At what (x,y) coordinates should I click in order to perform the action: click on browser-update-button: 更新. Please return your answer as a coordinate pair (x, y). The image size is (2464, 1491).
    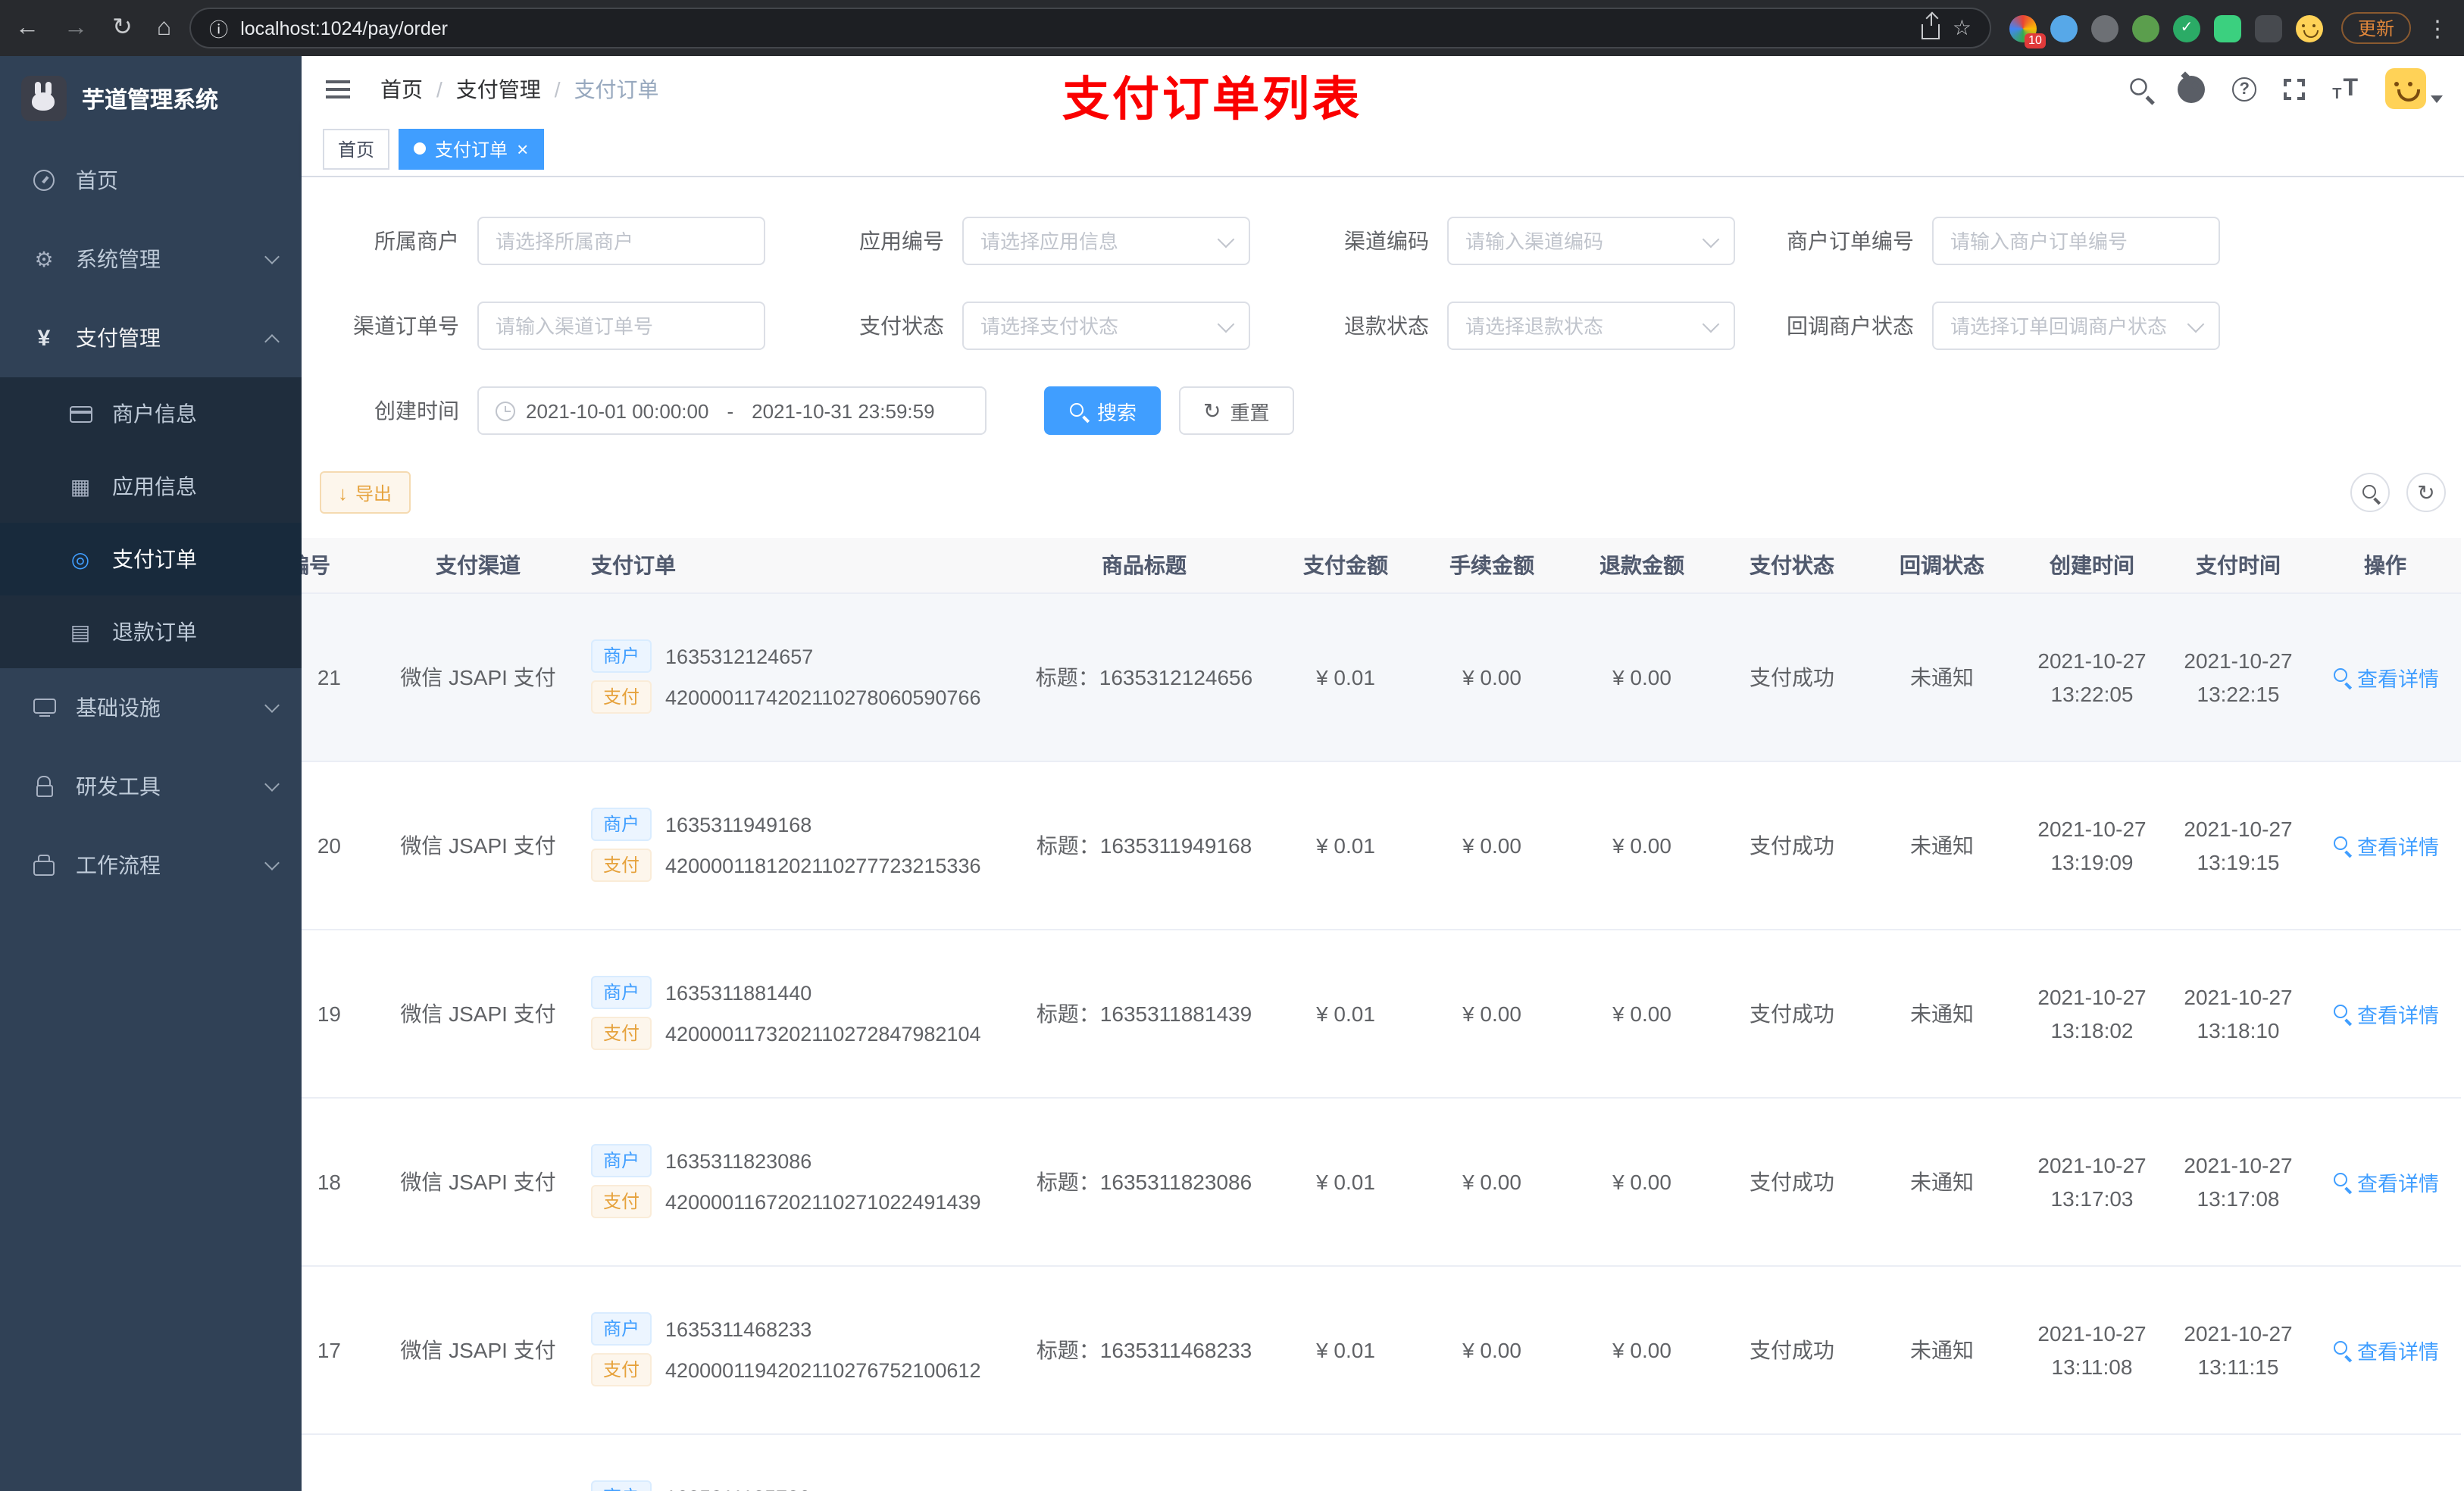
    Looking at the image, I should click on (2375, 28).